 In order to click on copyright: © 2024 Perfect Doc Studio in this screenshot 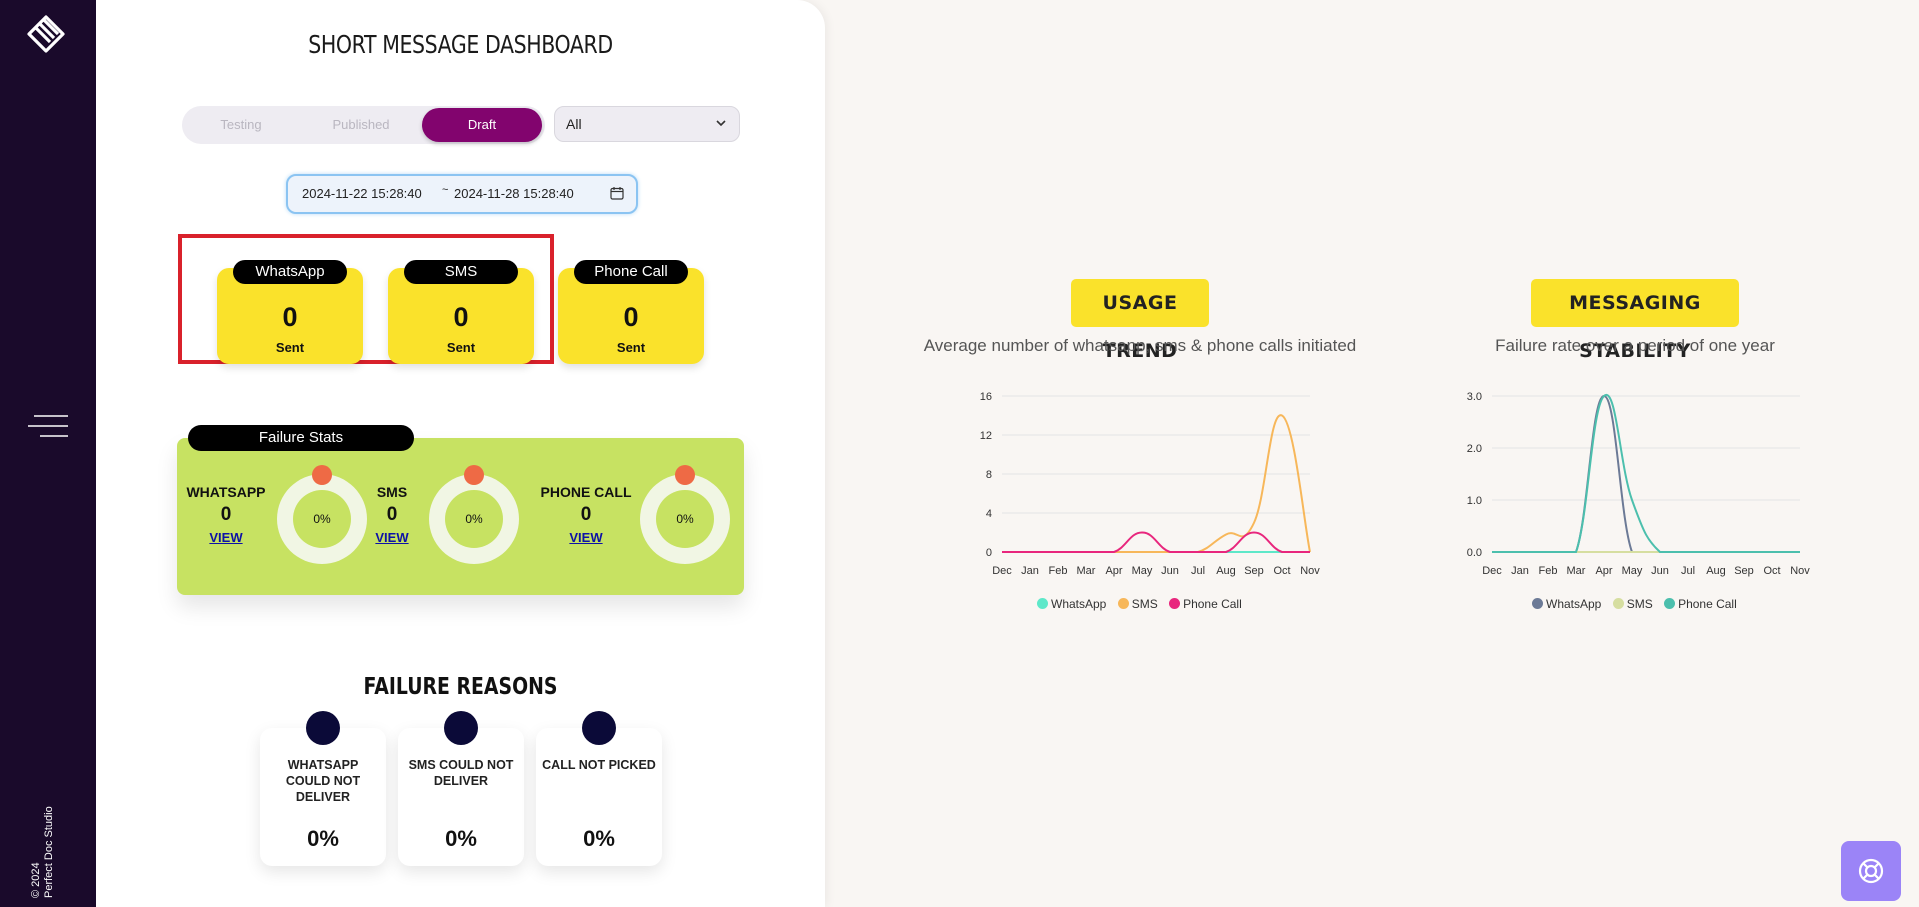, I will do `click(43, 852)`.